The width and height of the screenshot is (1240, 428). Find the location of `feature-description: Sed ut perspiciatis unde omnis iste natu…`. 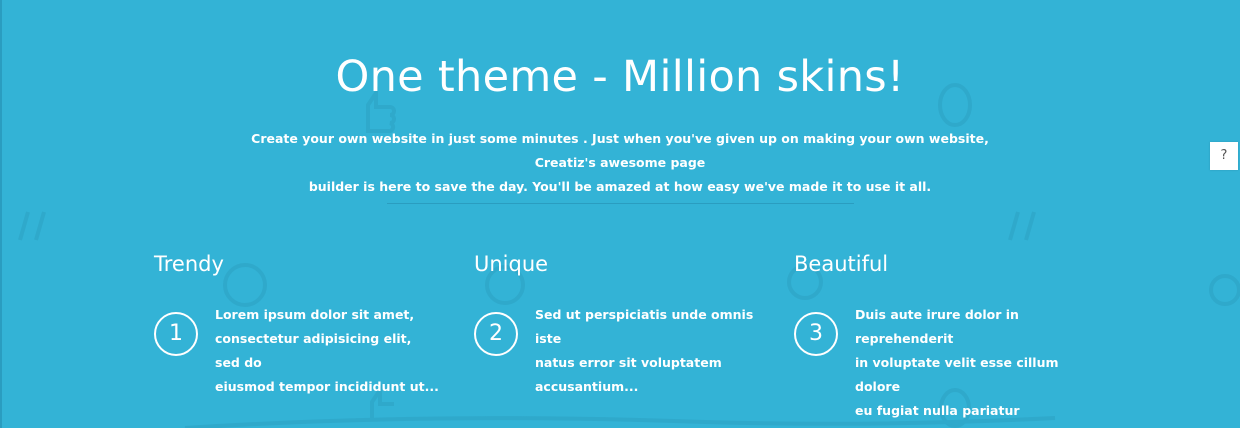

feature-description: Sed ut perspiciatis unde omnis iste natu… is located at coordinates (647, 351).